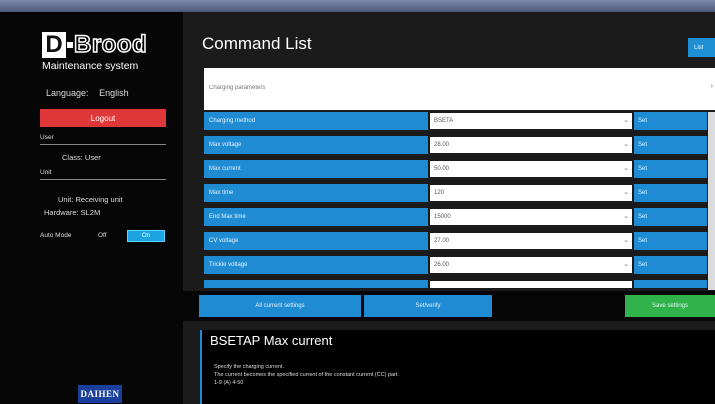 This screenshot has height=404, width=715. Describe the element at coordinates (712, 86) in the screenshot. I see `chevron-right-icon: ›` at that location.